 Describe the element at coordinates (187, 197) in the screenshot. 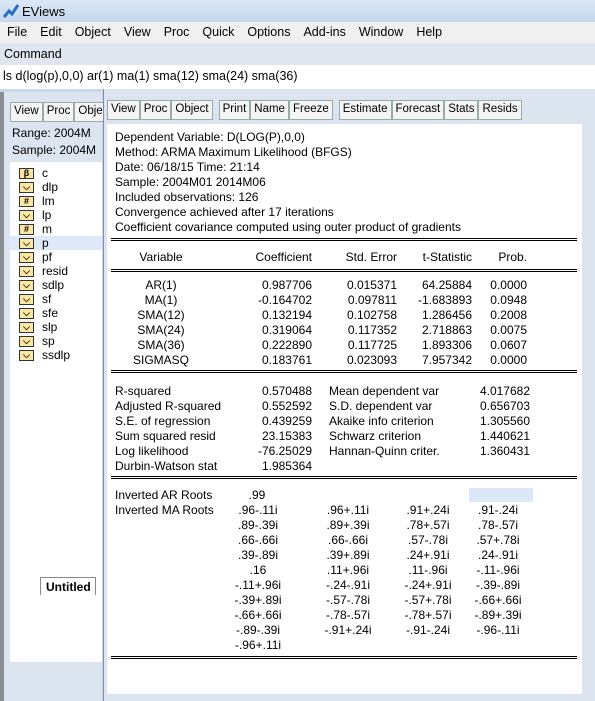

I see `header-line: Included observations: 126` at that location.